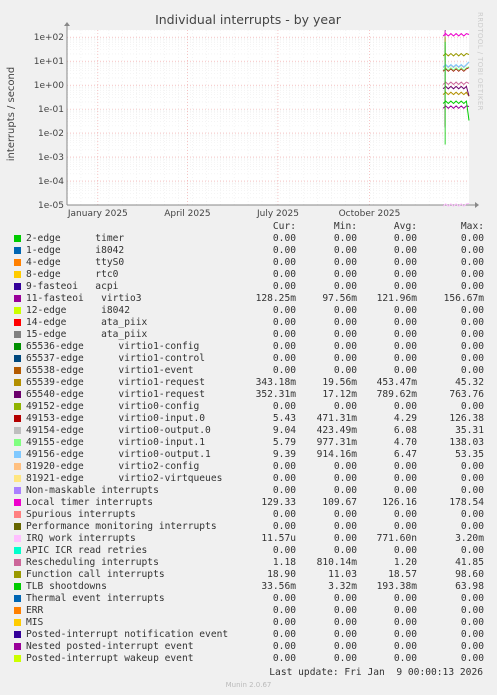 This screenshot has height=695, width=497. Describe the element at coordinates (49, 62) in the screenshot. I see `y-tick-label: 1e+01` at that location.